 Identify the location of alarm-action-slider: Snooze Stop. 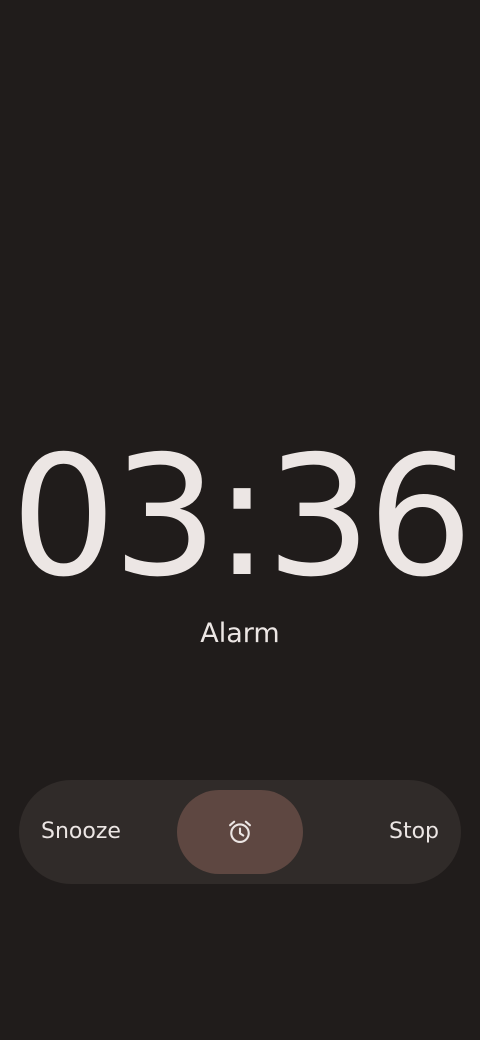
(240, 832).